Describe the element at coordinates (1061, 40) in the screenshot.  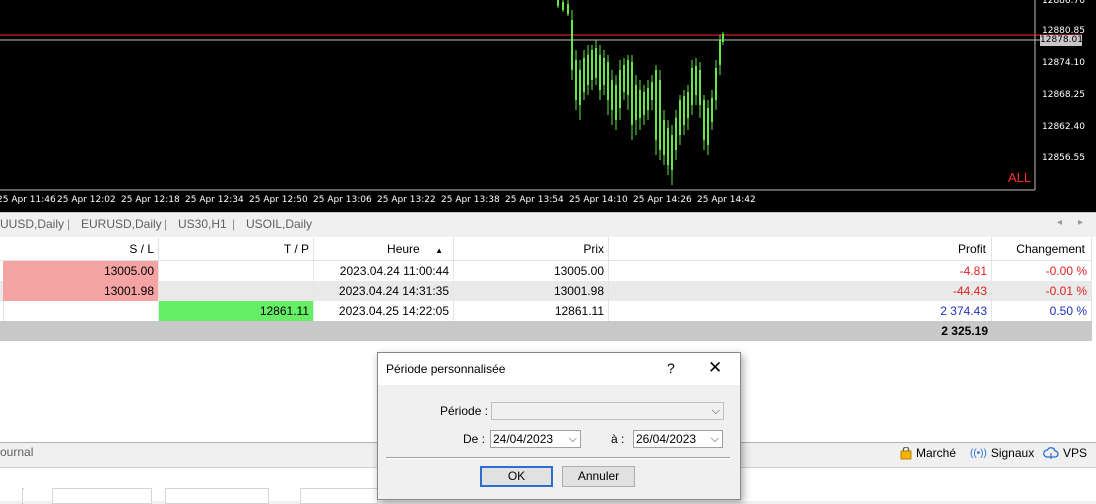
I see `current-price-tag: 12878.01` at that location.